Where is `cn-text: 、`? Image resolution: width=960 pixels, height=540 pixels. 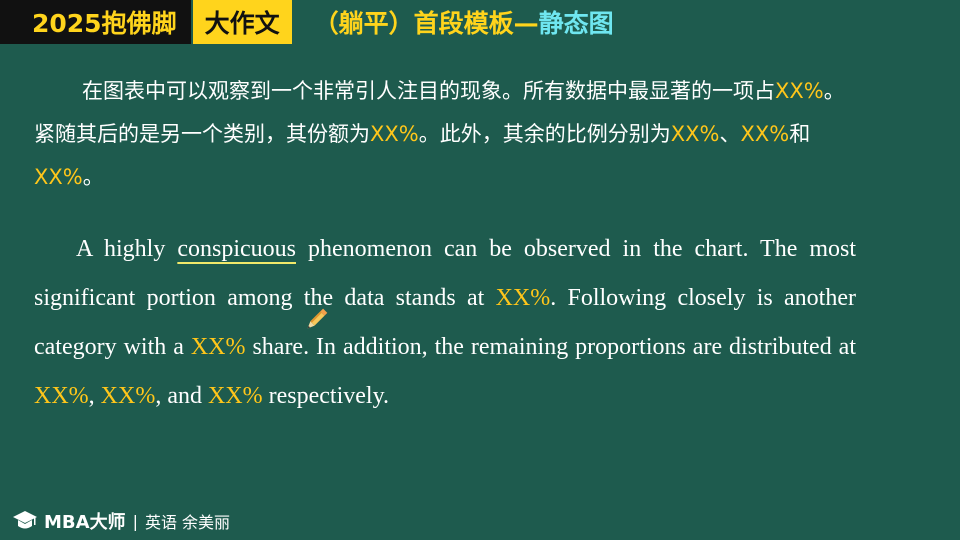
cn-text: 、 is located at coordinates (730, 134).